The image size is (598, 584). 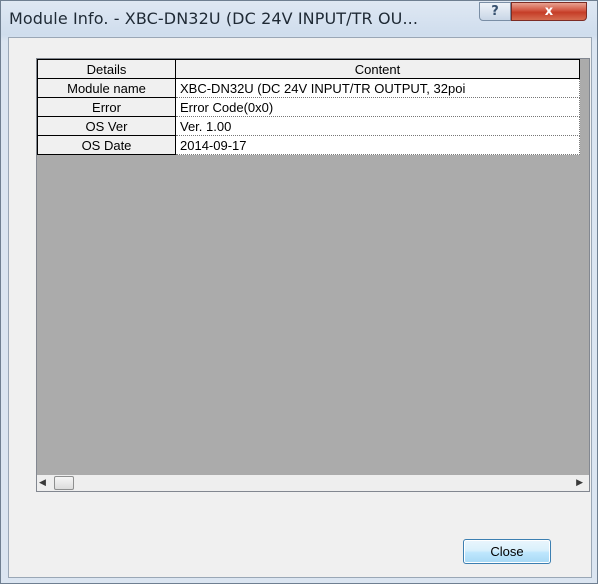 What do you see at coordinates (377, 145) in the screenshot?
I see `row-value-os-date: 2014-09-17` at bounding box center [377, 145].